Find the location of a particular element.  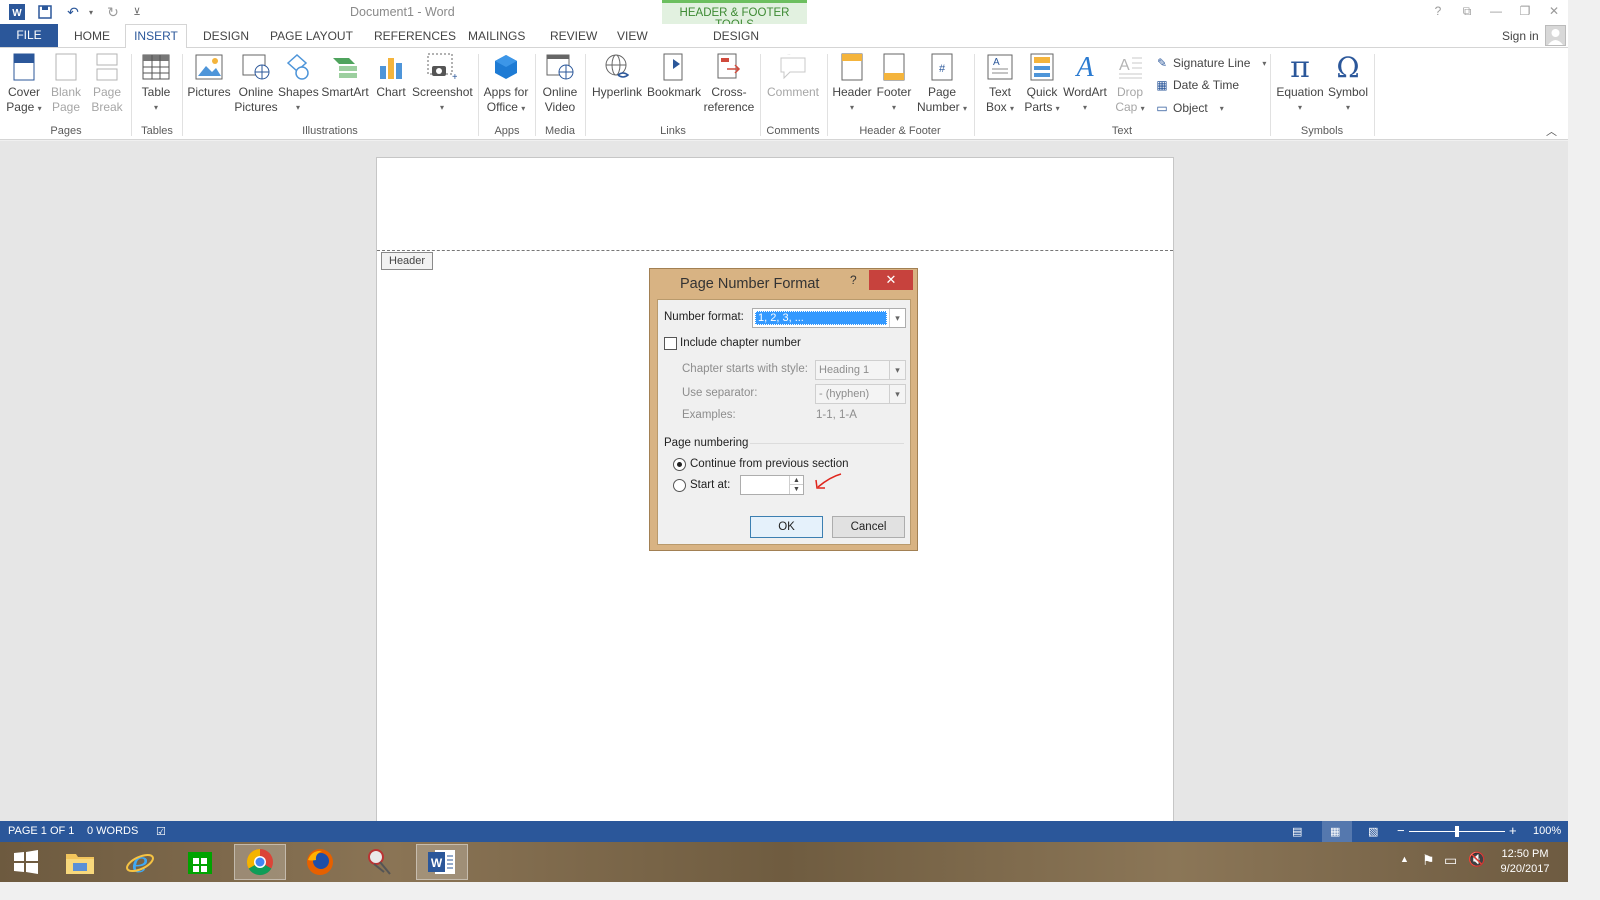

footer-button: Footer ▾ is located at coordinates (894, 83).